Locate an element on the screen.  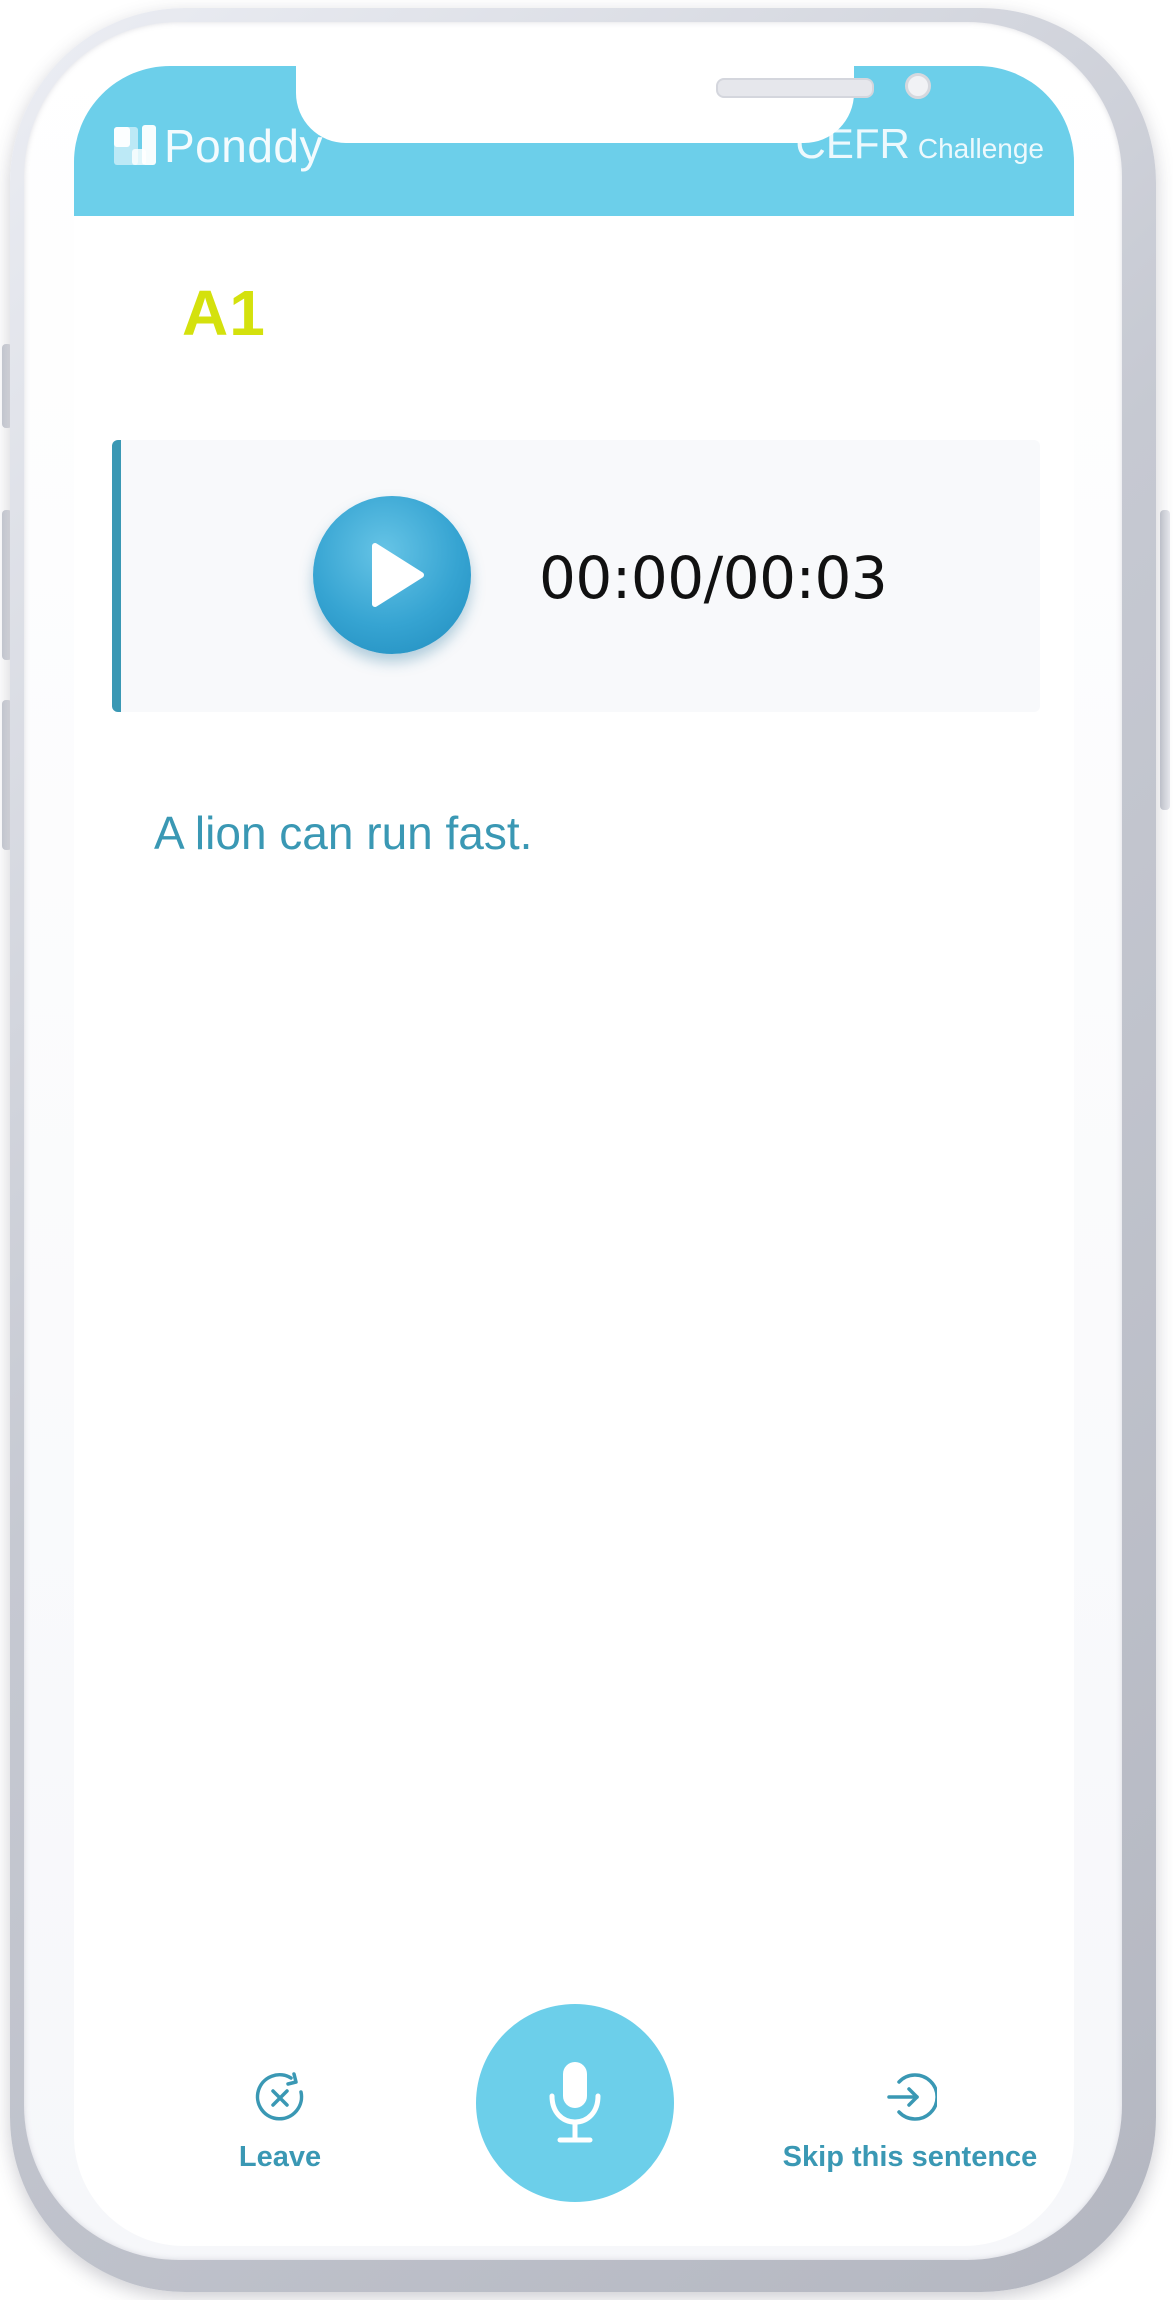
play-icon is located at coordinates (398, 575).